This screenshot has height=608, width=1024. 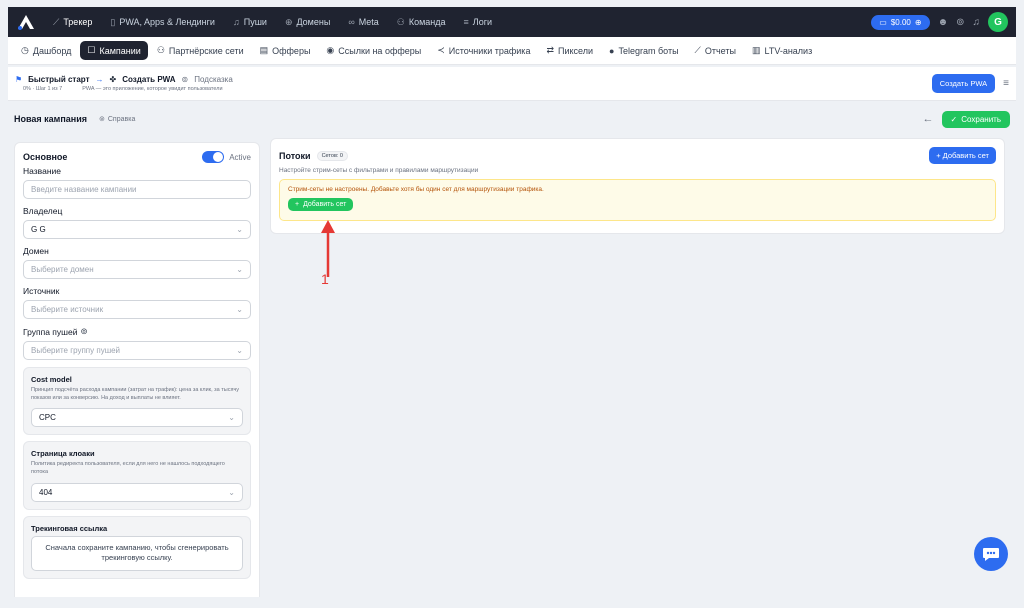 What do you see at coordinates (963, 83) in the screenshot?
I see `create-pwa-button: Создать PWA` at bounding box center [963, 83].